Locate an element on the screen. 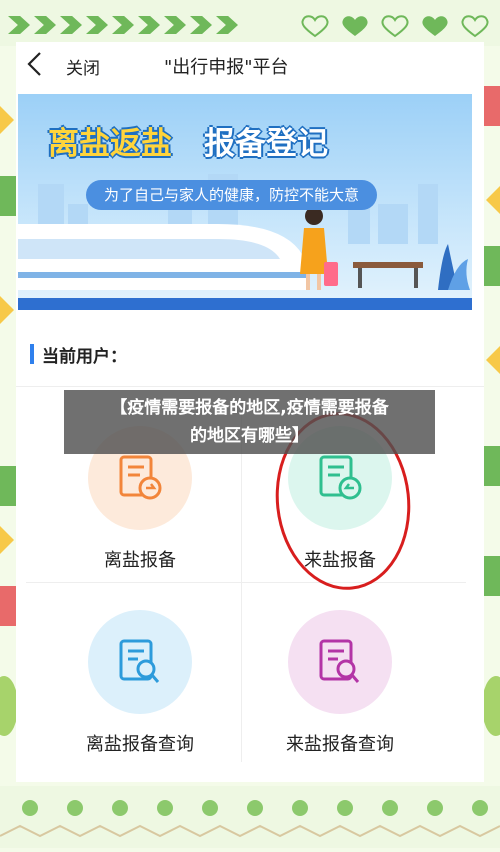 The height and width of the screenshot is (852, 500). banner-subtitle: 为了自己与家人的健康，防控不能大意 is located at coordinates (232, 195).